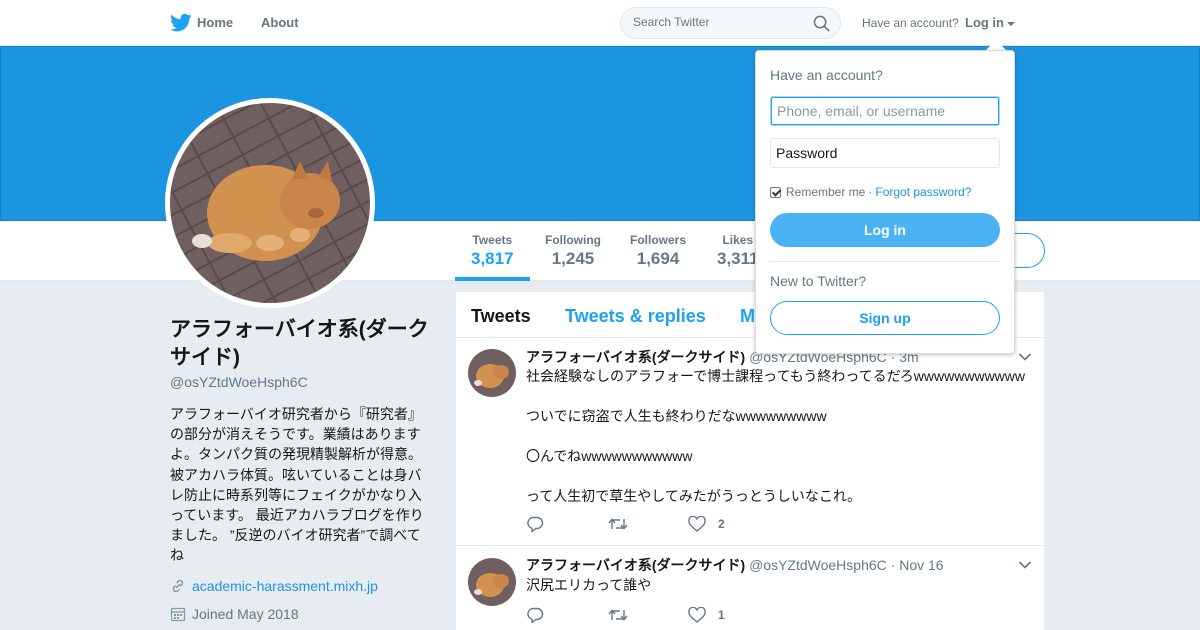  What do you see at coordinates (245, 614) in the screenshot?
I see `profile-joined-date: Joined May 2018` at bounding box center [245, 614].